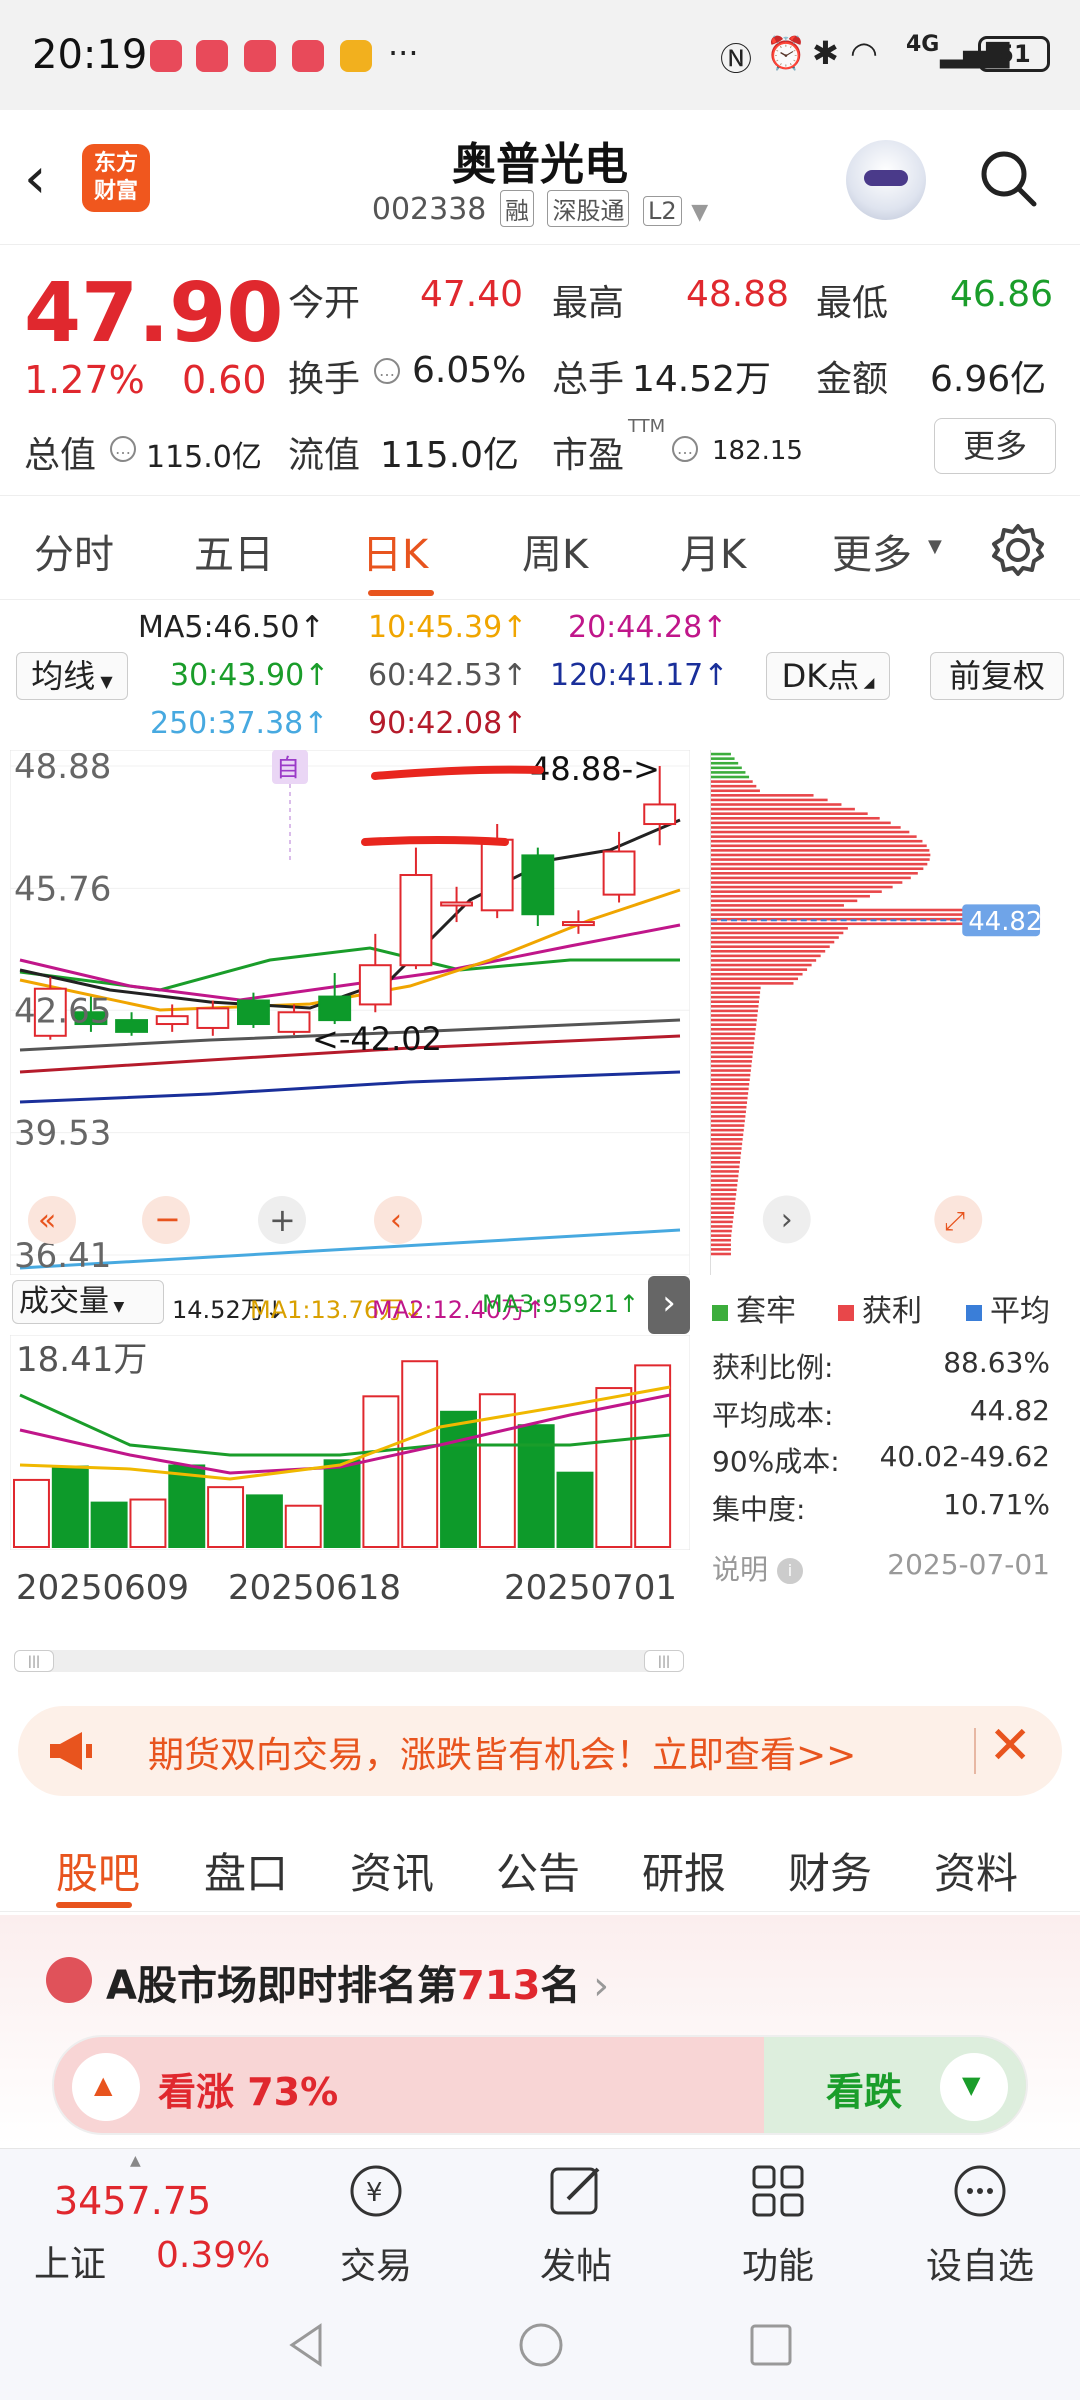 Image resolution: width=1080 pixels, height=2400 pixels. I want to click on chart-range-scrollbar: ||| |||, so click(349, 1661).